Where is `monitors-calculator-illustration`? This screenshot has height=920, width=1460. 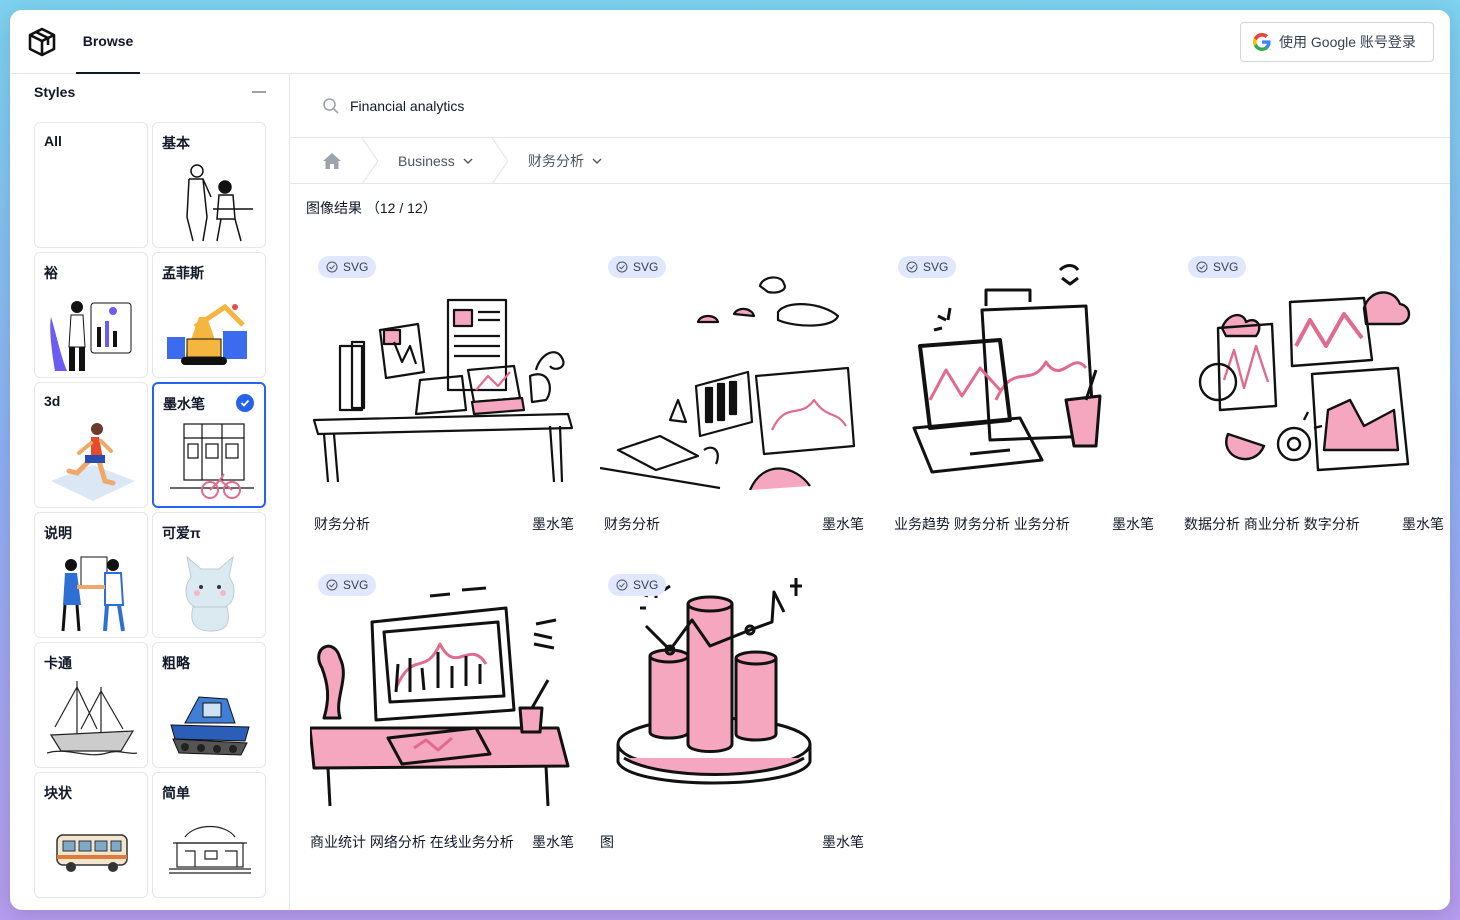 monitors-calculator-illustration is located at coordinates (728, 383).